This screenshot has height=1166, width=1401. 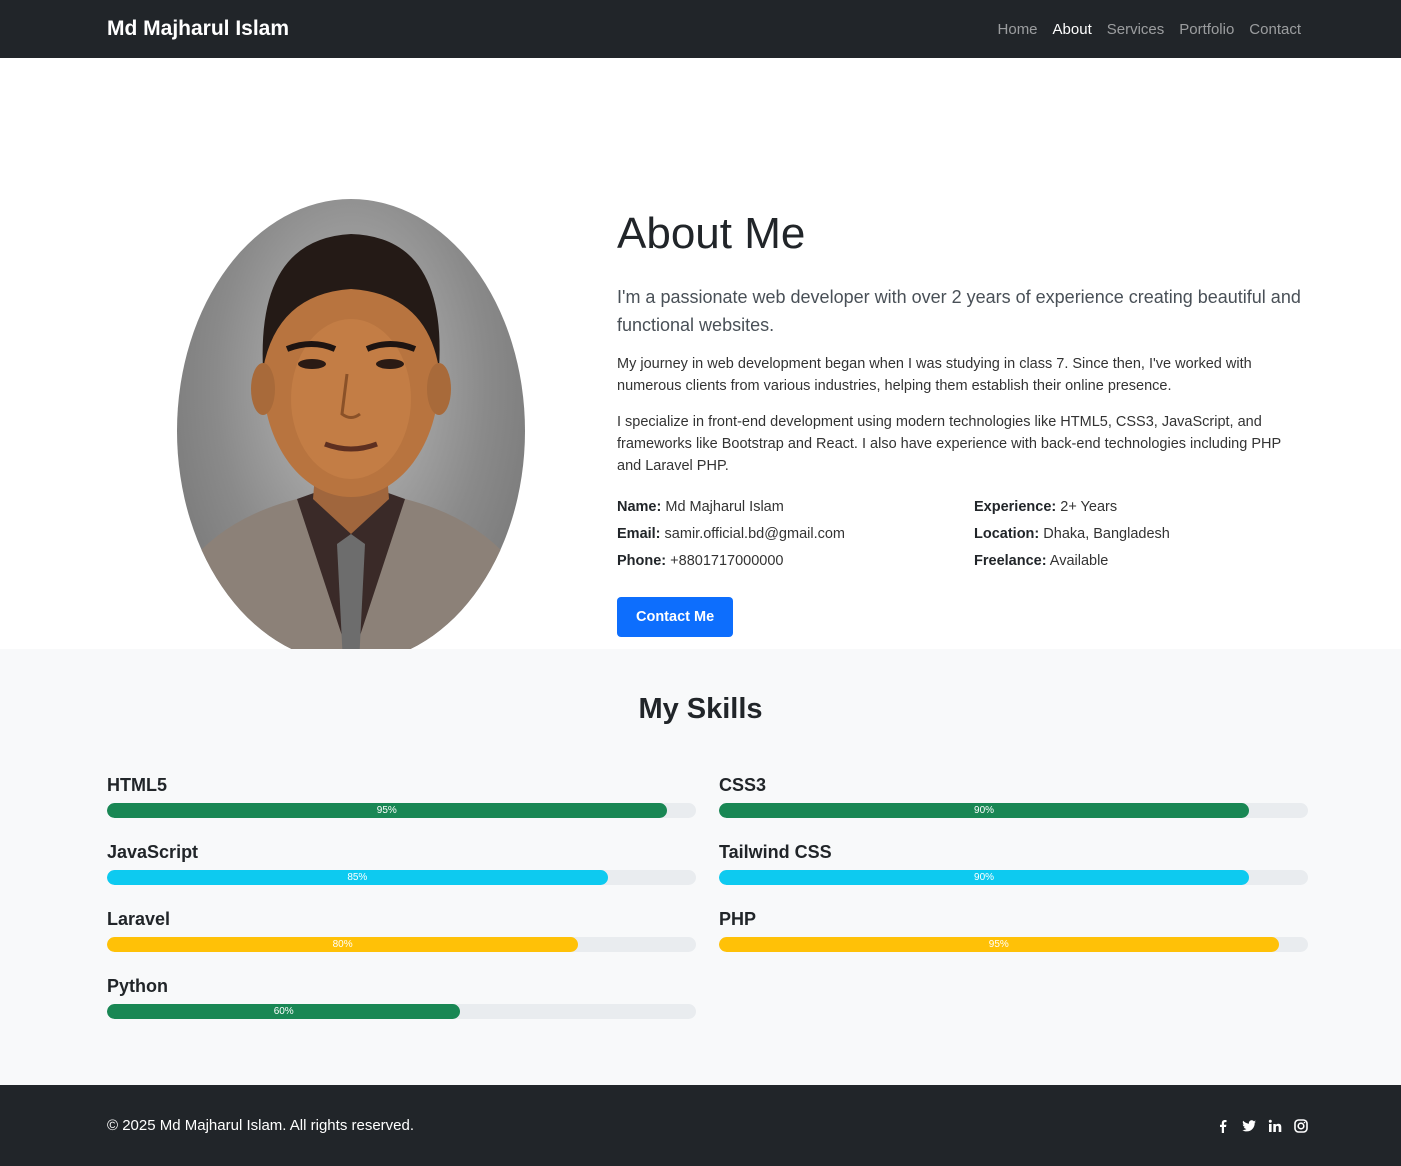 I want to click on instagram-icon, so click(x=1301, y=1126).